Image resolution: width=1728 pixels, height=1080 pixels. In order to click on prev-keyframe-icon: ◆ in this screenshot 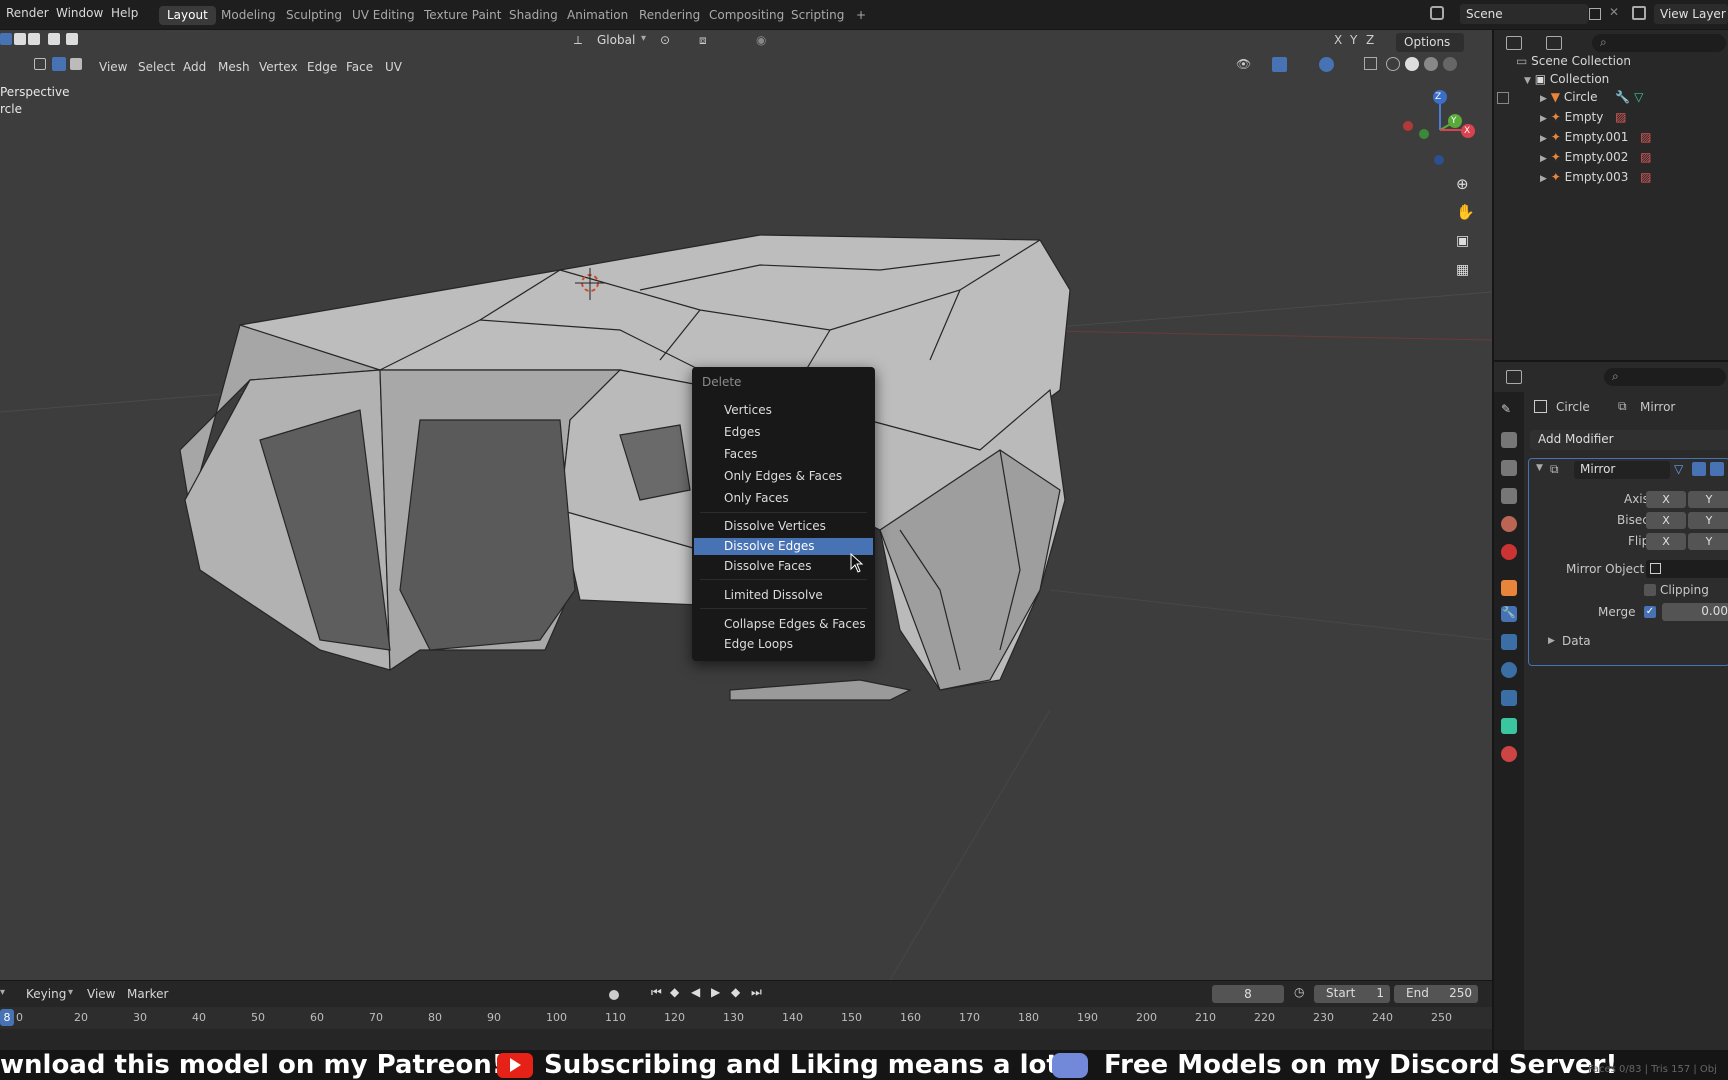, I will do `click(674, 992)`.